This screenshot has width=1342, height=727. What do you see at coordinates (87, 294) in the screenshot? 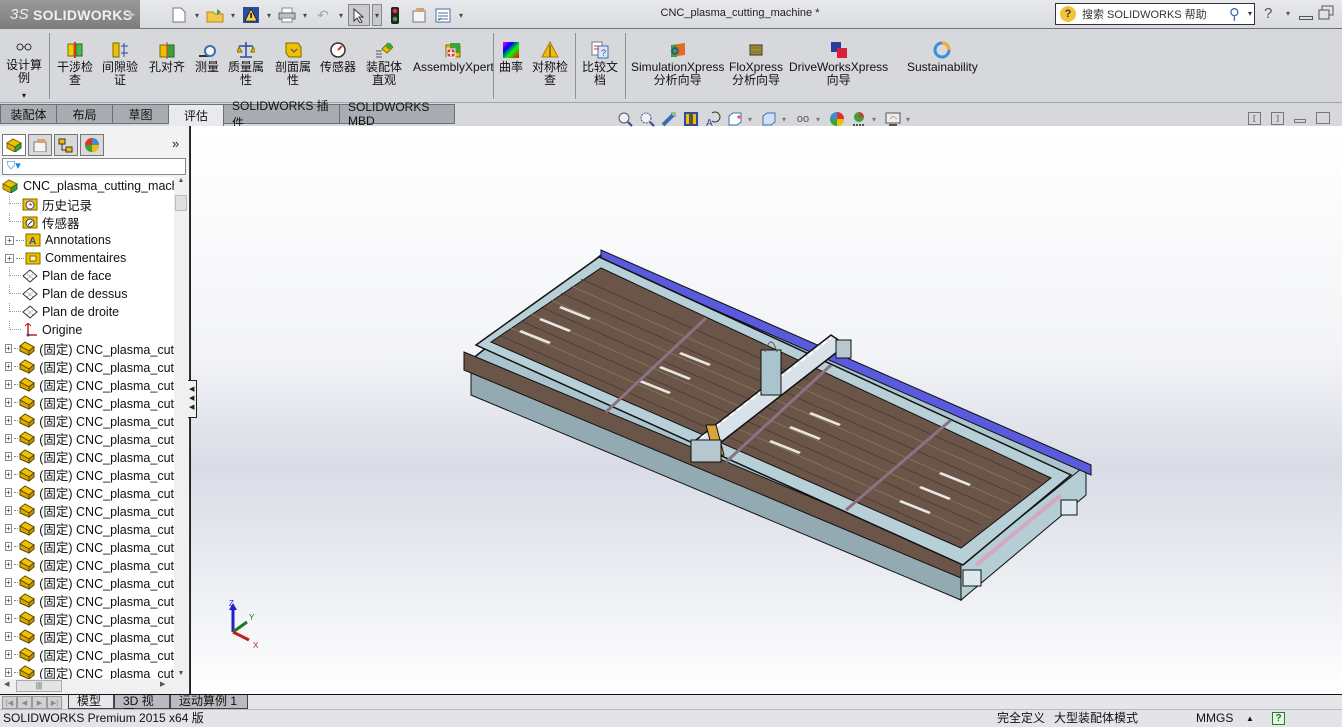
I see `tree-node: Plan de dessus` at bounding box center [87, 294].